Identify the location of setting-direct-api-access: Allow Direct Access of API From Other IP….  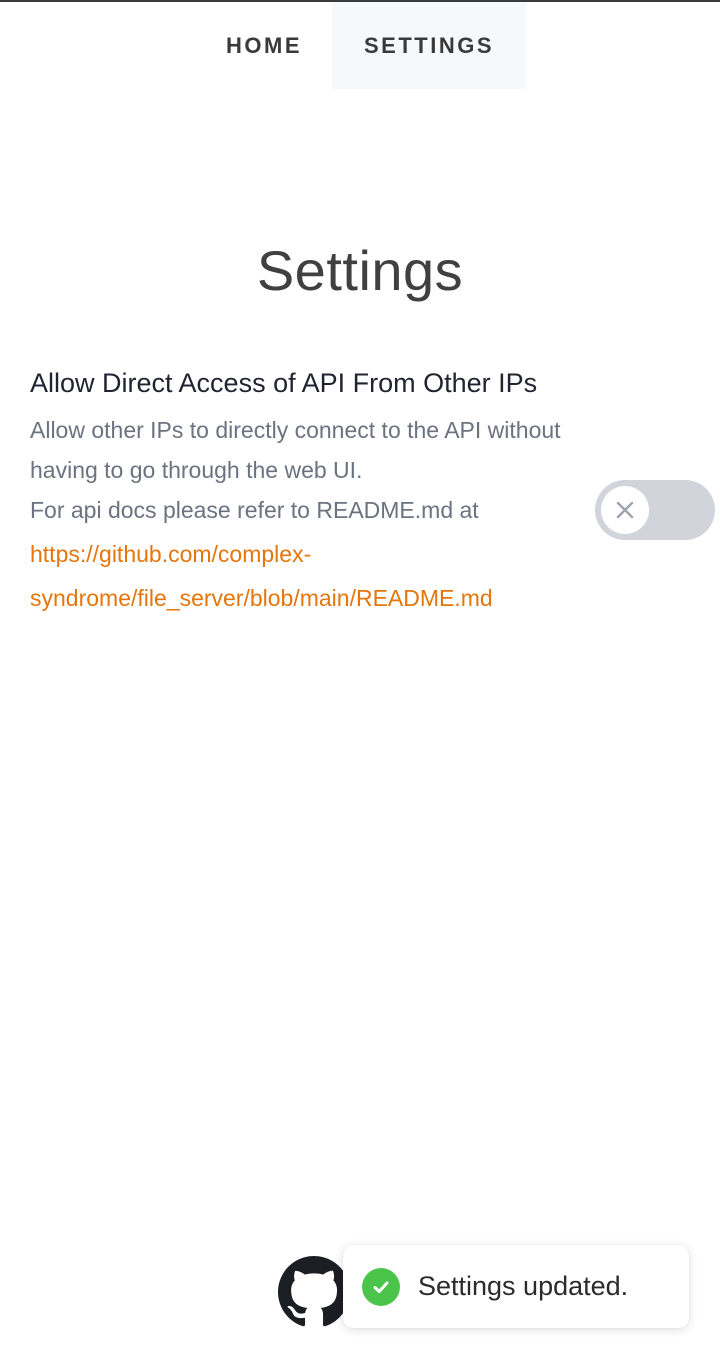
(310, 490).